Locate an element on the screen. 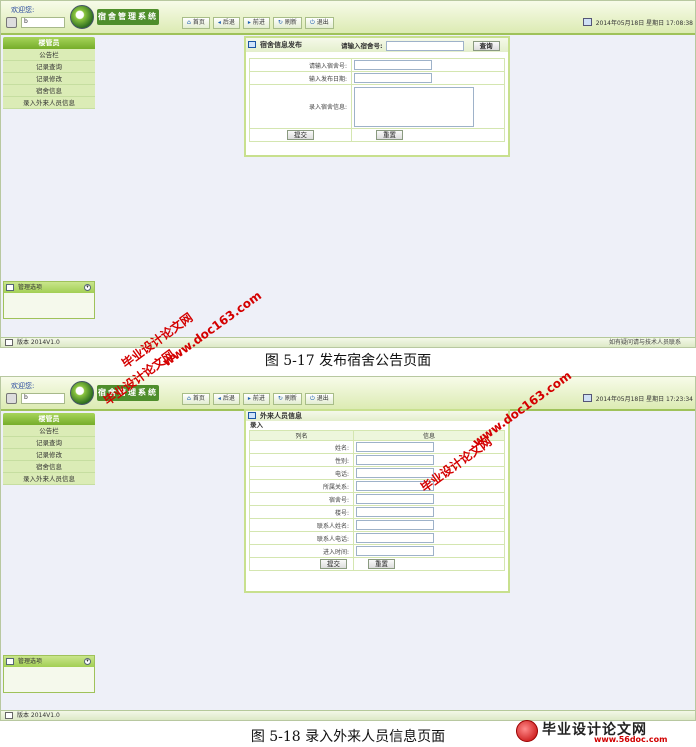 Image resolution: width=696 pixels, height=747 pixels. building-label: 楼号: is located at coordinates (301, 512).